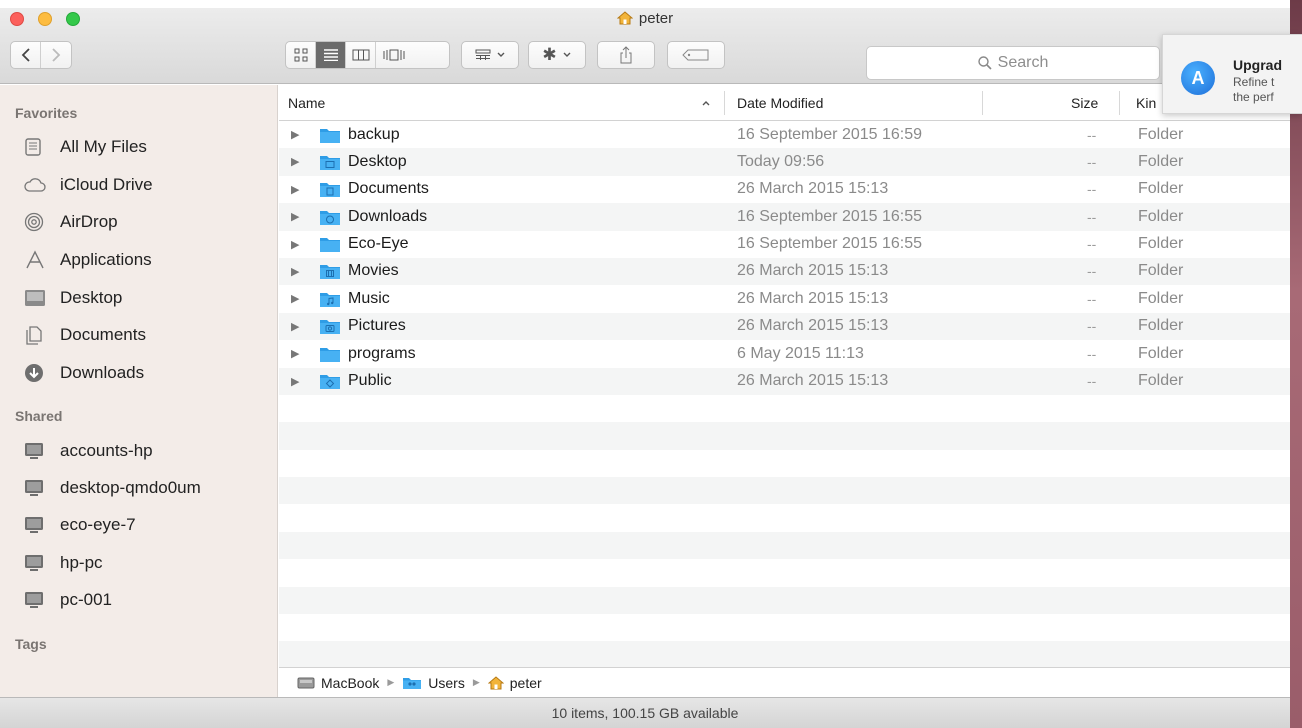  Describe the element at coordinates (88, 451) in the screenshot. I see `sidebar-item-accounts-hp: accounts-hp` at that location.